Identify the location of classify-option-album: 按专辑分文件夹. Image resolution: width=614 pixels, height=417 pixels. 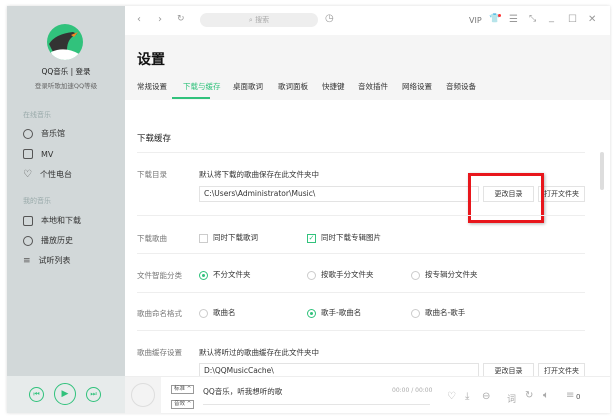
(444, 274).